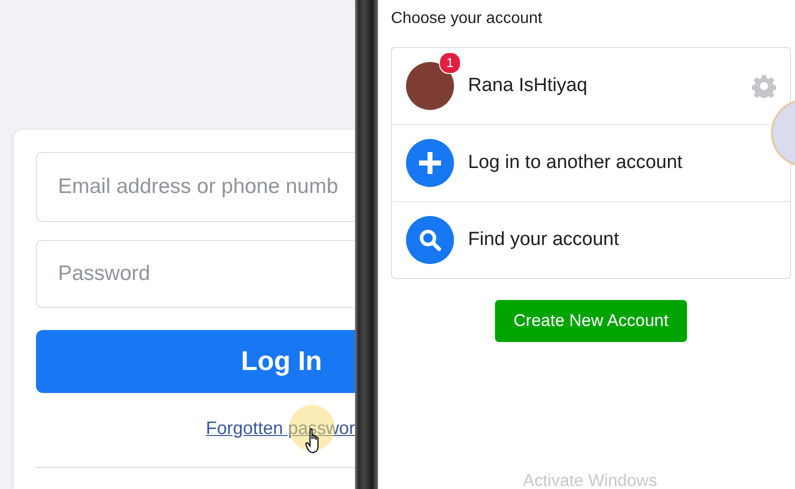 This screenshot has width=795, height=489. I want to click on login-button: Log In, so click(195, 361).